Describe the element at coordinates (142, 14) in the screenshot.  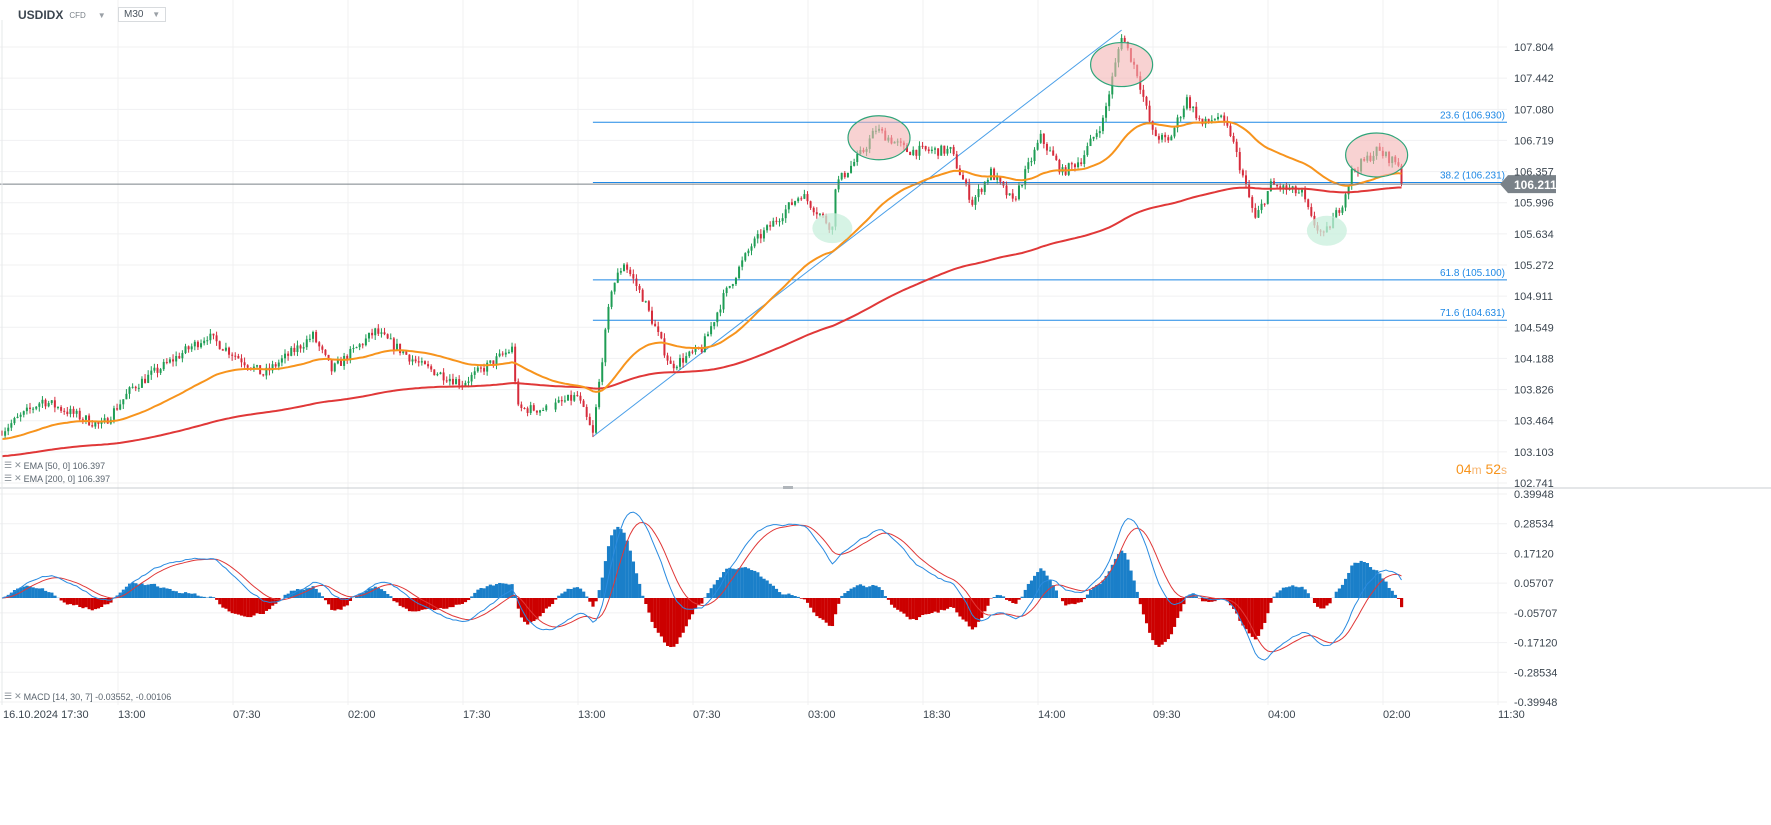
I see `timeframe-selector: M30 ▼` at that location.